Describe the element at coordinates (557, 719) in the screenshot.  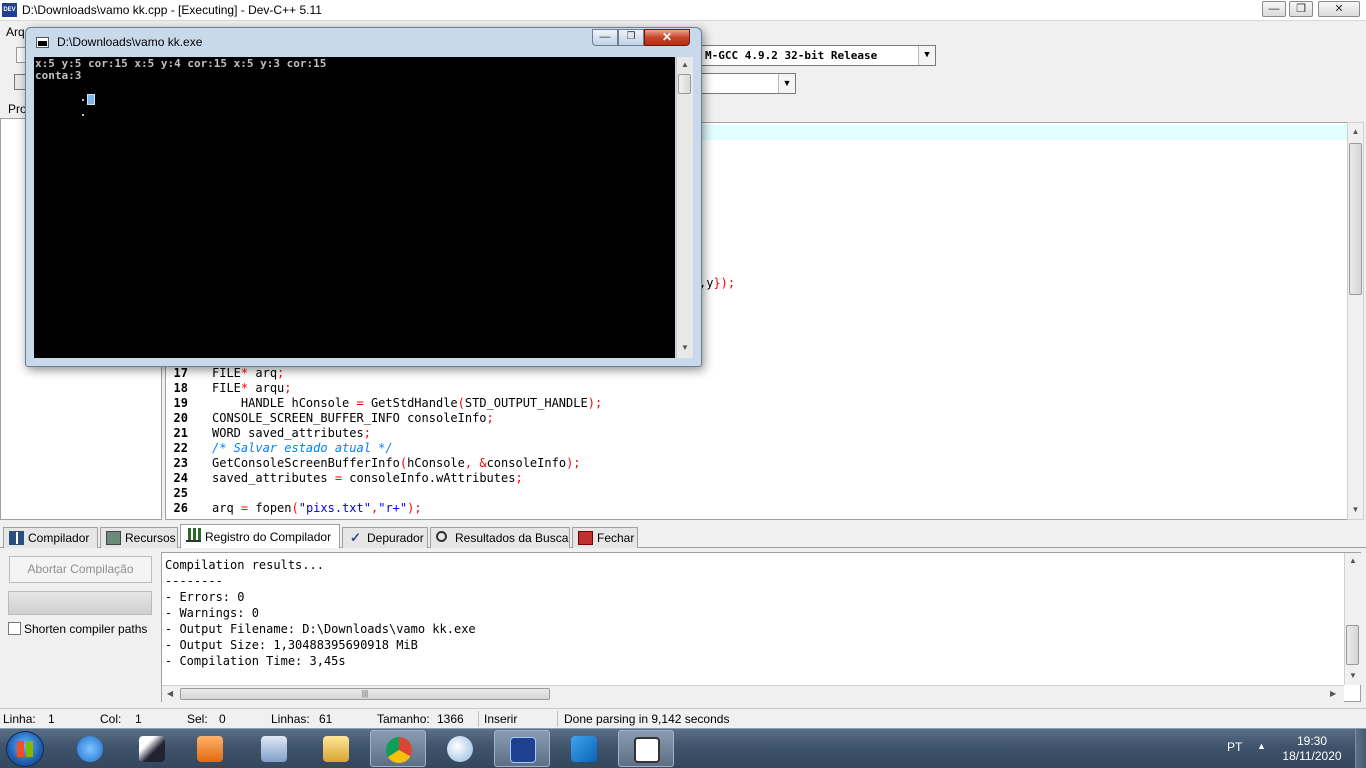
I see `status-separator` at that location.